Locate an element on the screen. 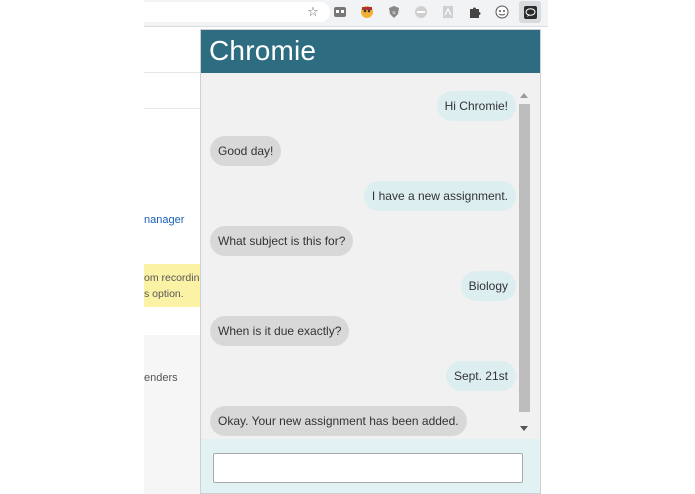 This screenshot has width=695, height=494. notice-banner: om recording s option. is located at coordinates (173, 285).